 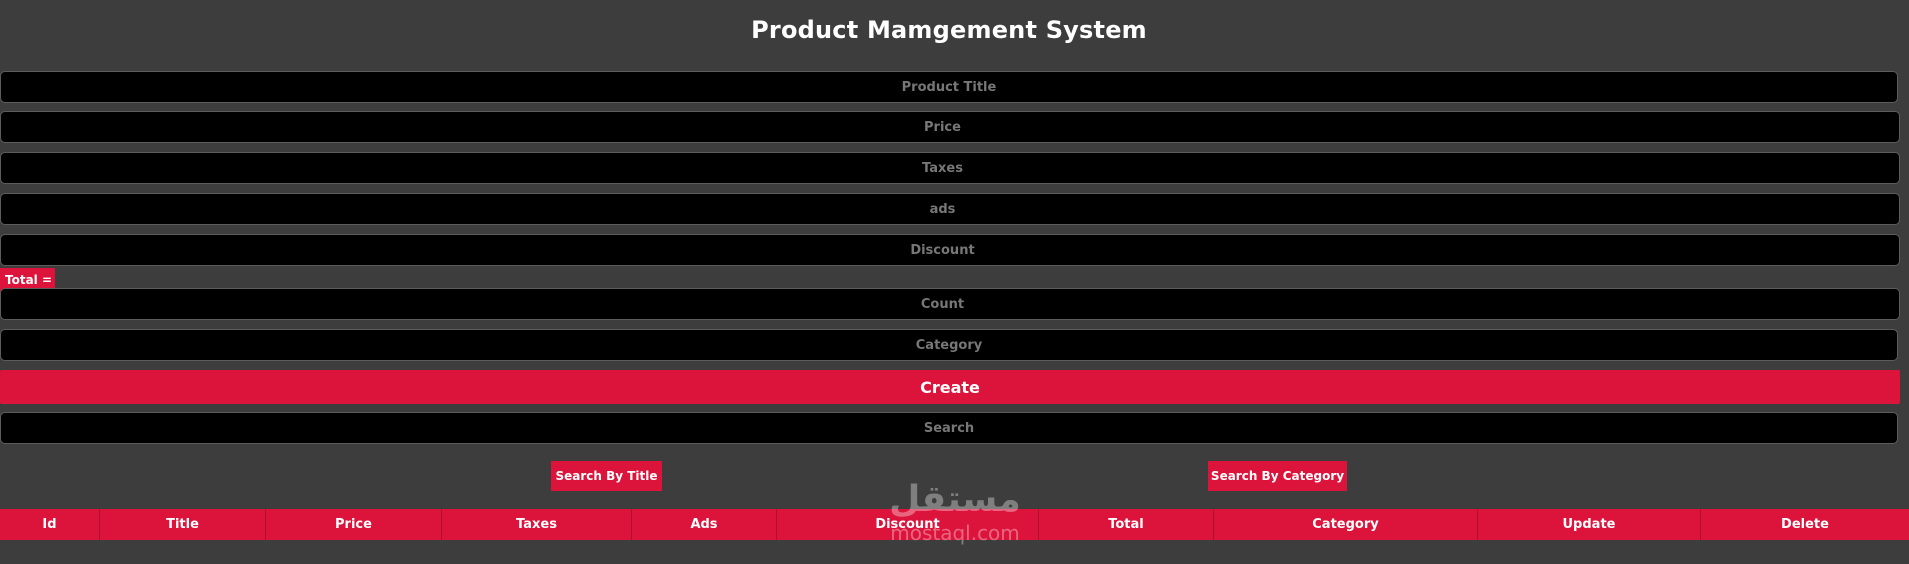 I want to click on column-header-update: Update, so click(x=1589, y=524).